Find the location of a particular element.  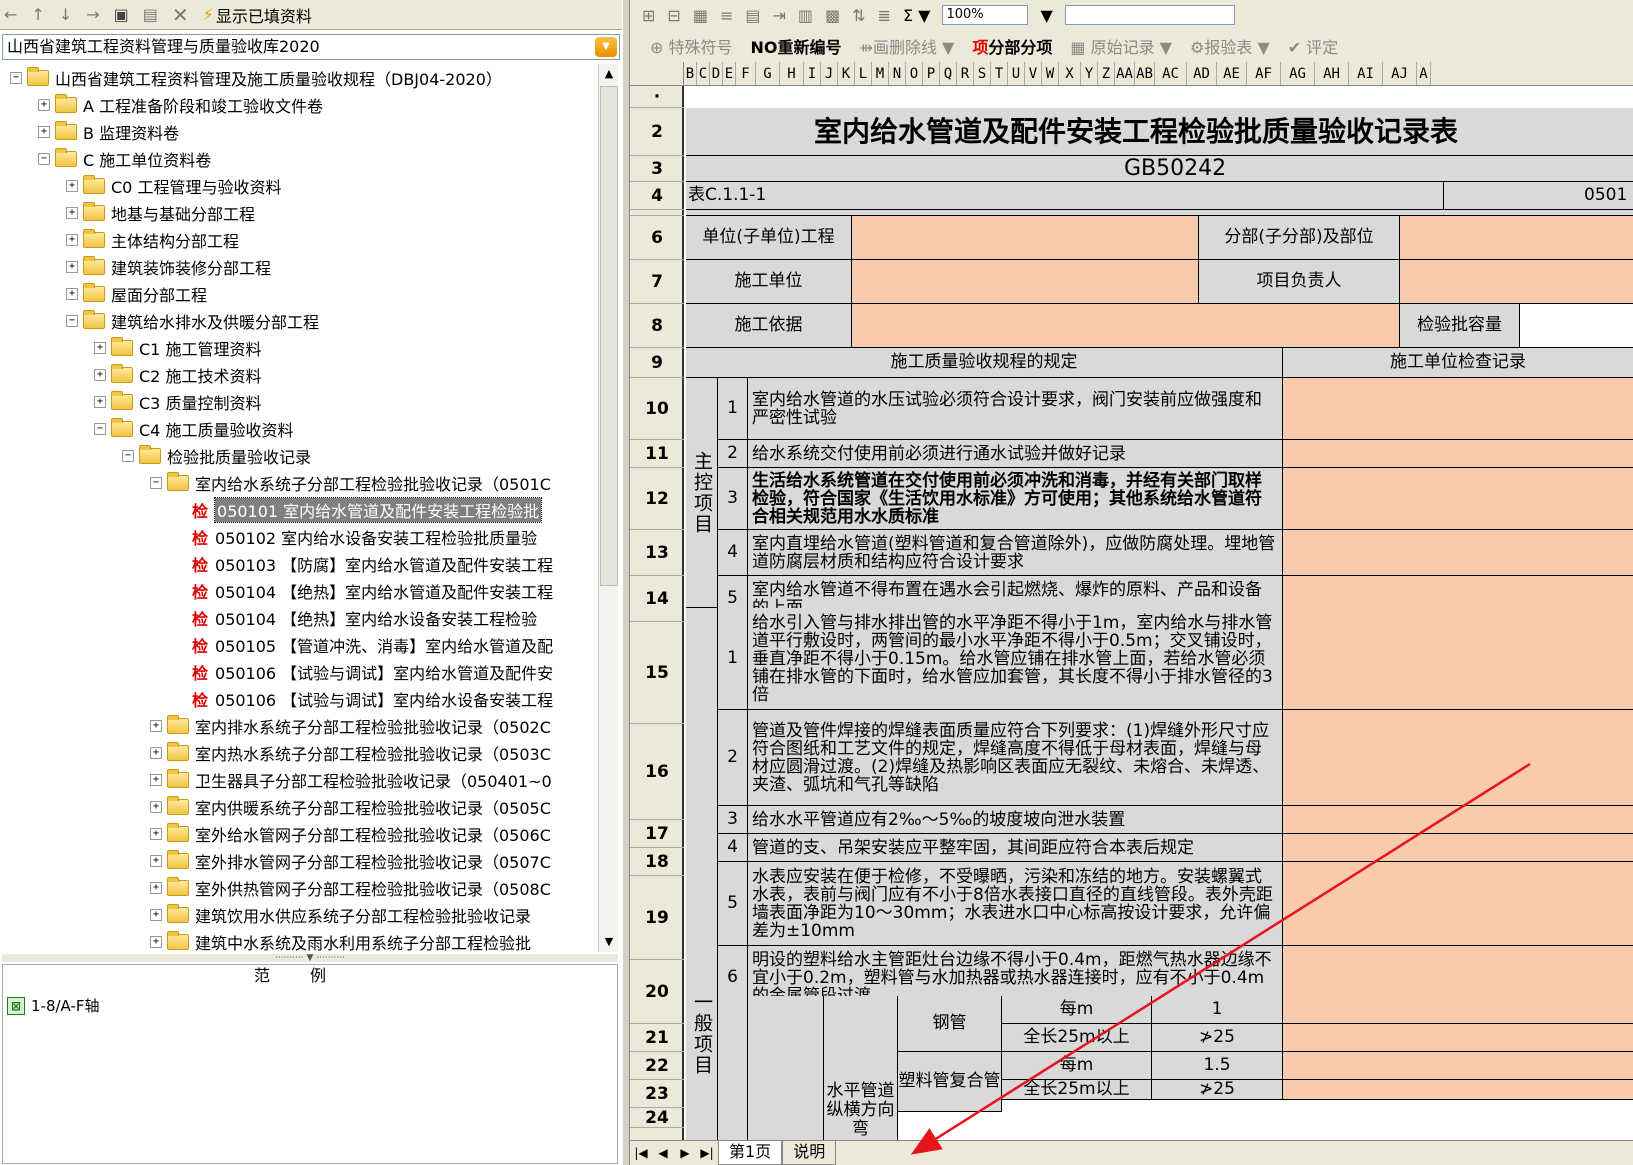

grid-icon: ▩ is located at coordinates (832, 15).